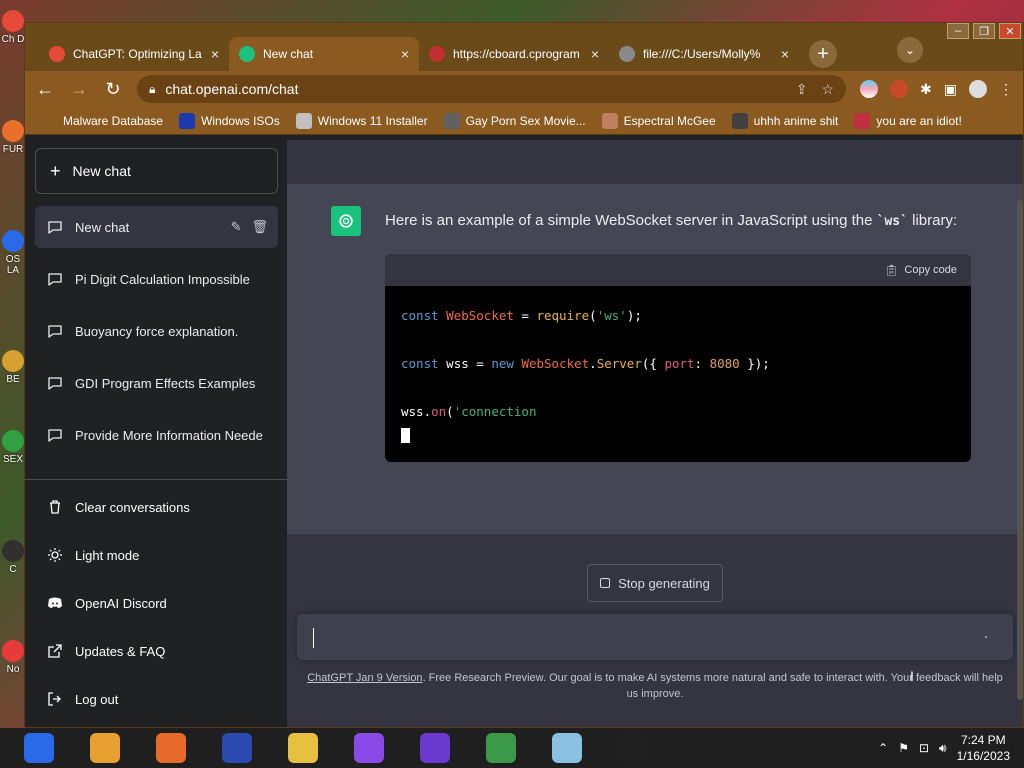 The width and height of the screenshot is (1024, 768). What do you see at coordinates (169, 435) in the screenshot?
I see `conversation-label: Provide More Information Neede` at bounding box center [169, 435].